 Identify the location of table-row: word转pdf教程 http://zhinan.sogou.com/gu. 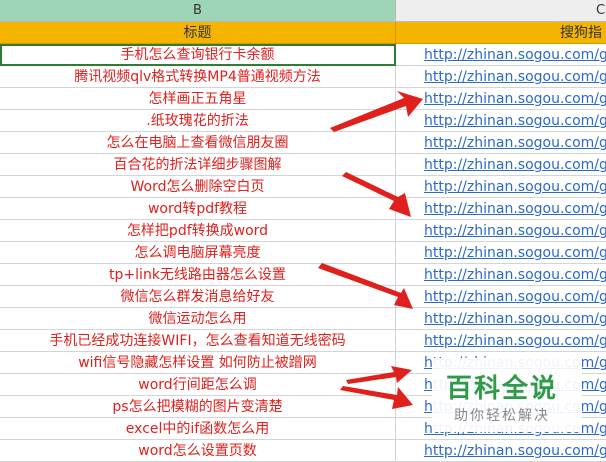
(303, 209).